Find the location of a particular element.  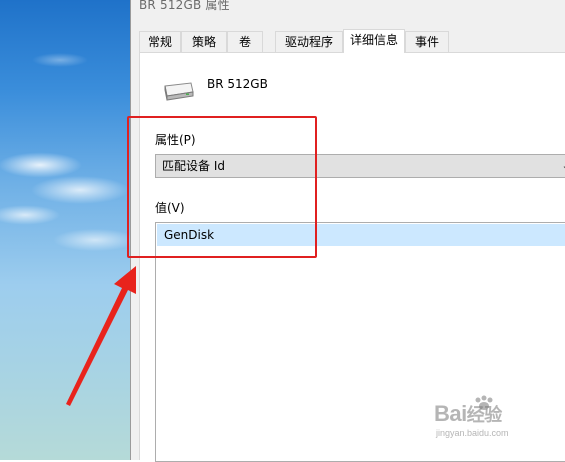

tab-bar: 常规 策略 卷 驱动程序 详细信息 事件 is located at coordinates (352, 41).